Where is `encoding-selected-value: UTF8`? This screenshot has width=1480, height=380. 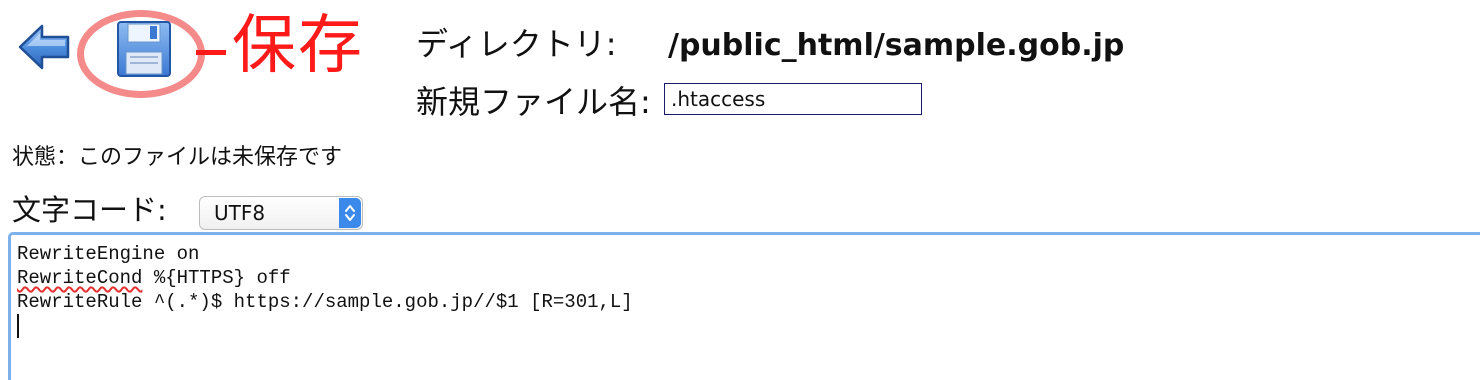
encoding-selected-value: UTF8 is located at coordinates (240, 213).